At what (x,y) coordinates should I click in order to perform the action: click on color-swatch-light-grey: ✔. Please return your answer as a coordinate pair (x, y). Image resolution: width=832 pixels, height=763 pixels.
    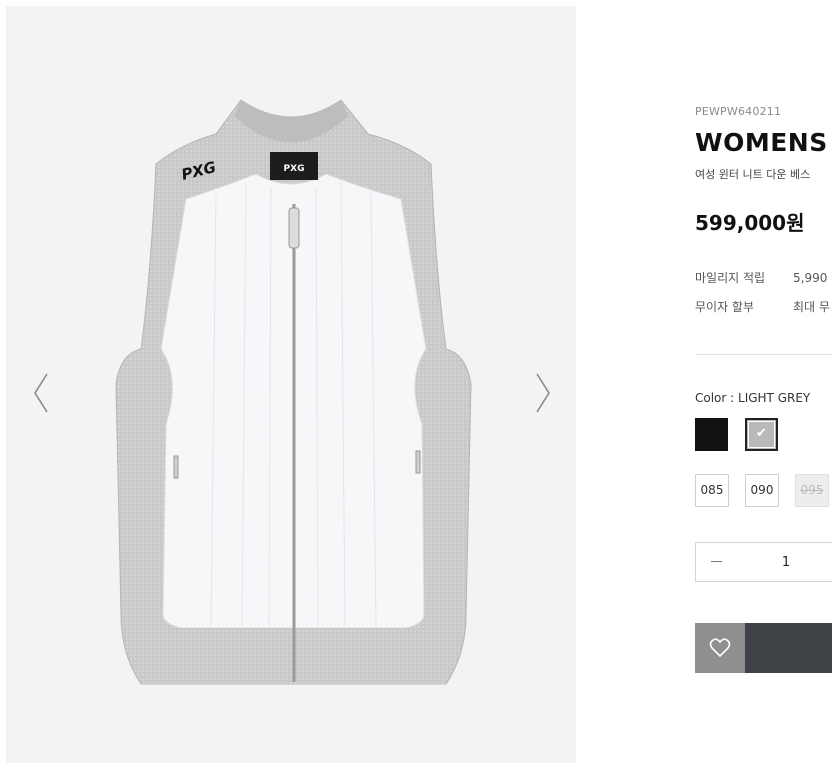
    Looking at the image, I should click on (761, 434).